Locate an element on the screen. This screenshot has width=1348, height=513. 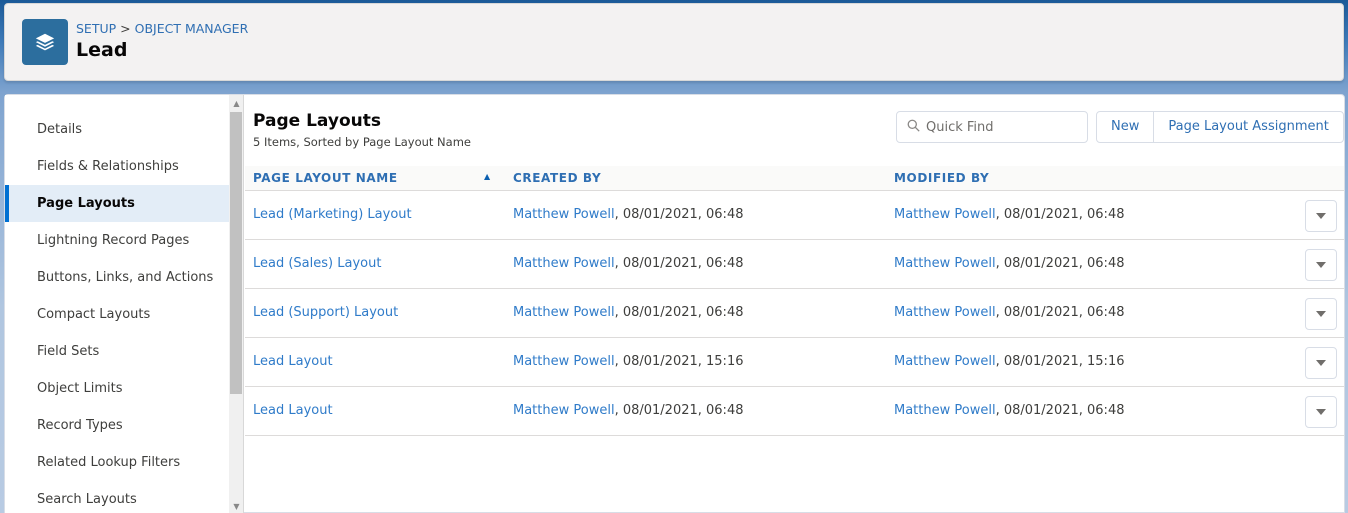
sidebar-item-page-layouts: Page Layouts is located at coordinates (117, 203).